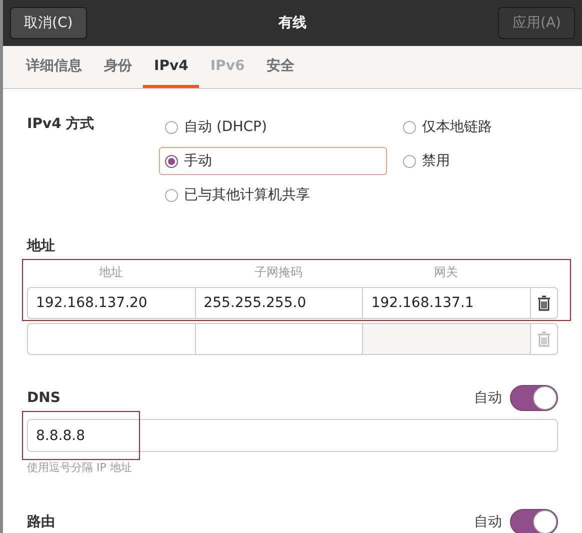 The image size is (582, 533). I want to click on column-header: 地址, so click(111, 272).